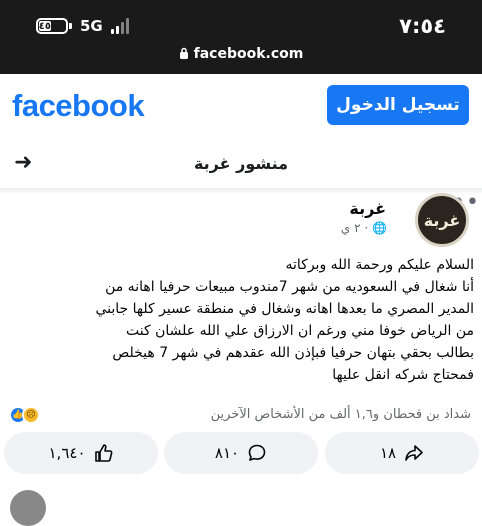 This screenshot has width=482, height=526. I want to click on facebook-logo: facebook, so click(78, 106).